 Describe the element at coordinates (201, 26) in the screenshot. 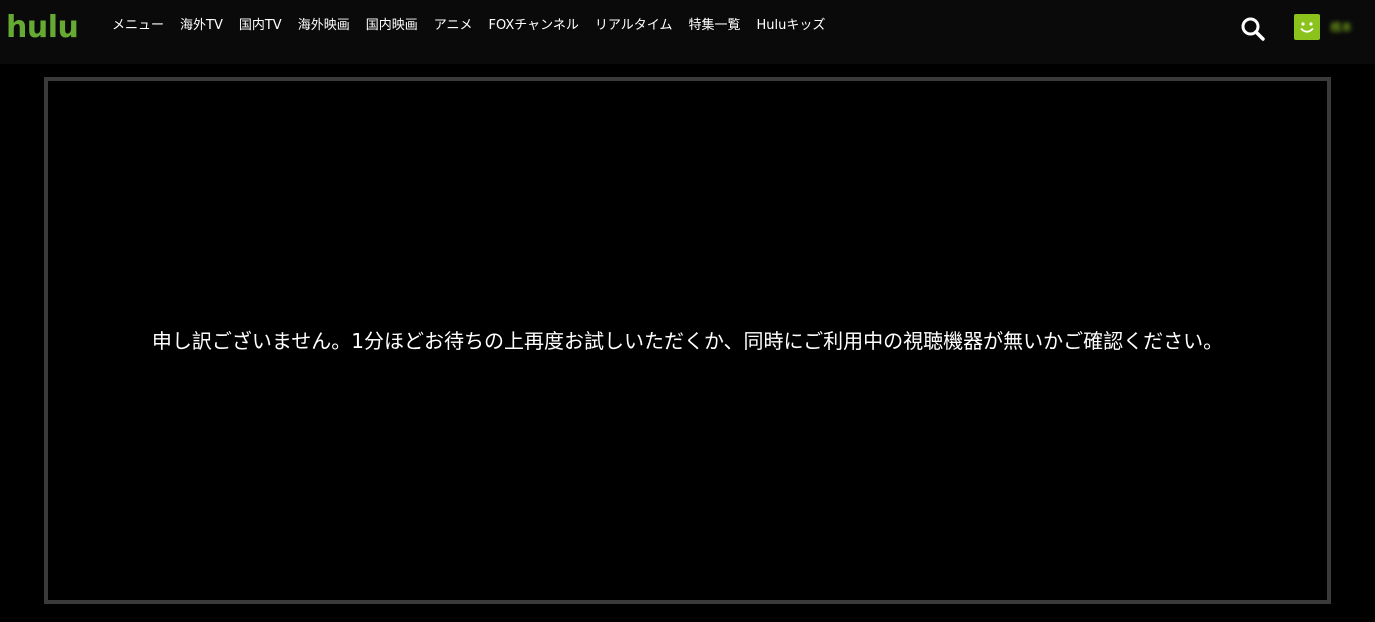

I see `nav-item-overseas-tv: 海外TV` at that location.